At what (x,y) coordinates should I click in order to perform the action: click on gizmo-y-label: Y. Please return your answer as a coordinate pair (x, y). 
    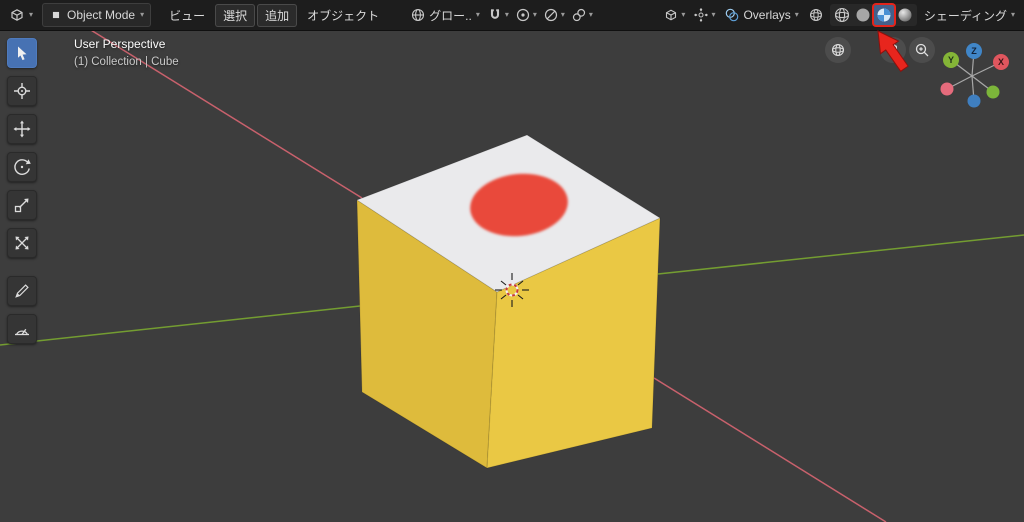
    Looking at the image, I should click on (951, 60).